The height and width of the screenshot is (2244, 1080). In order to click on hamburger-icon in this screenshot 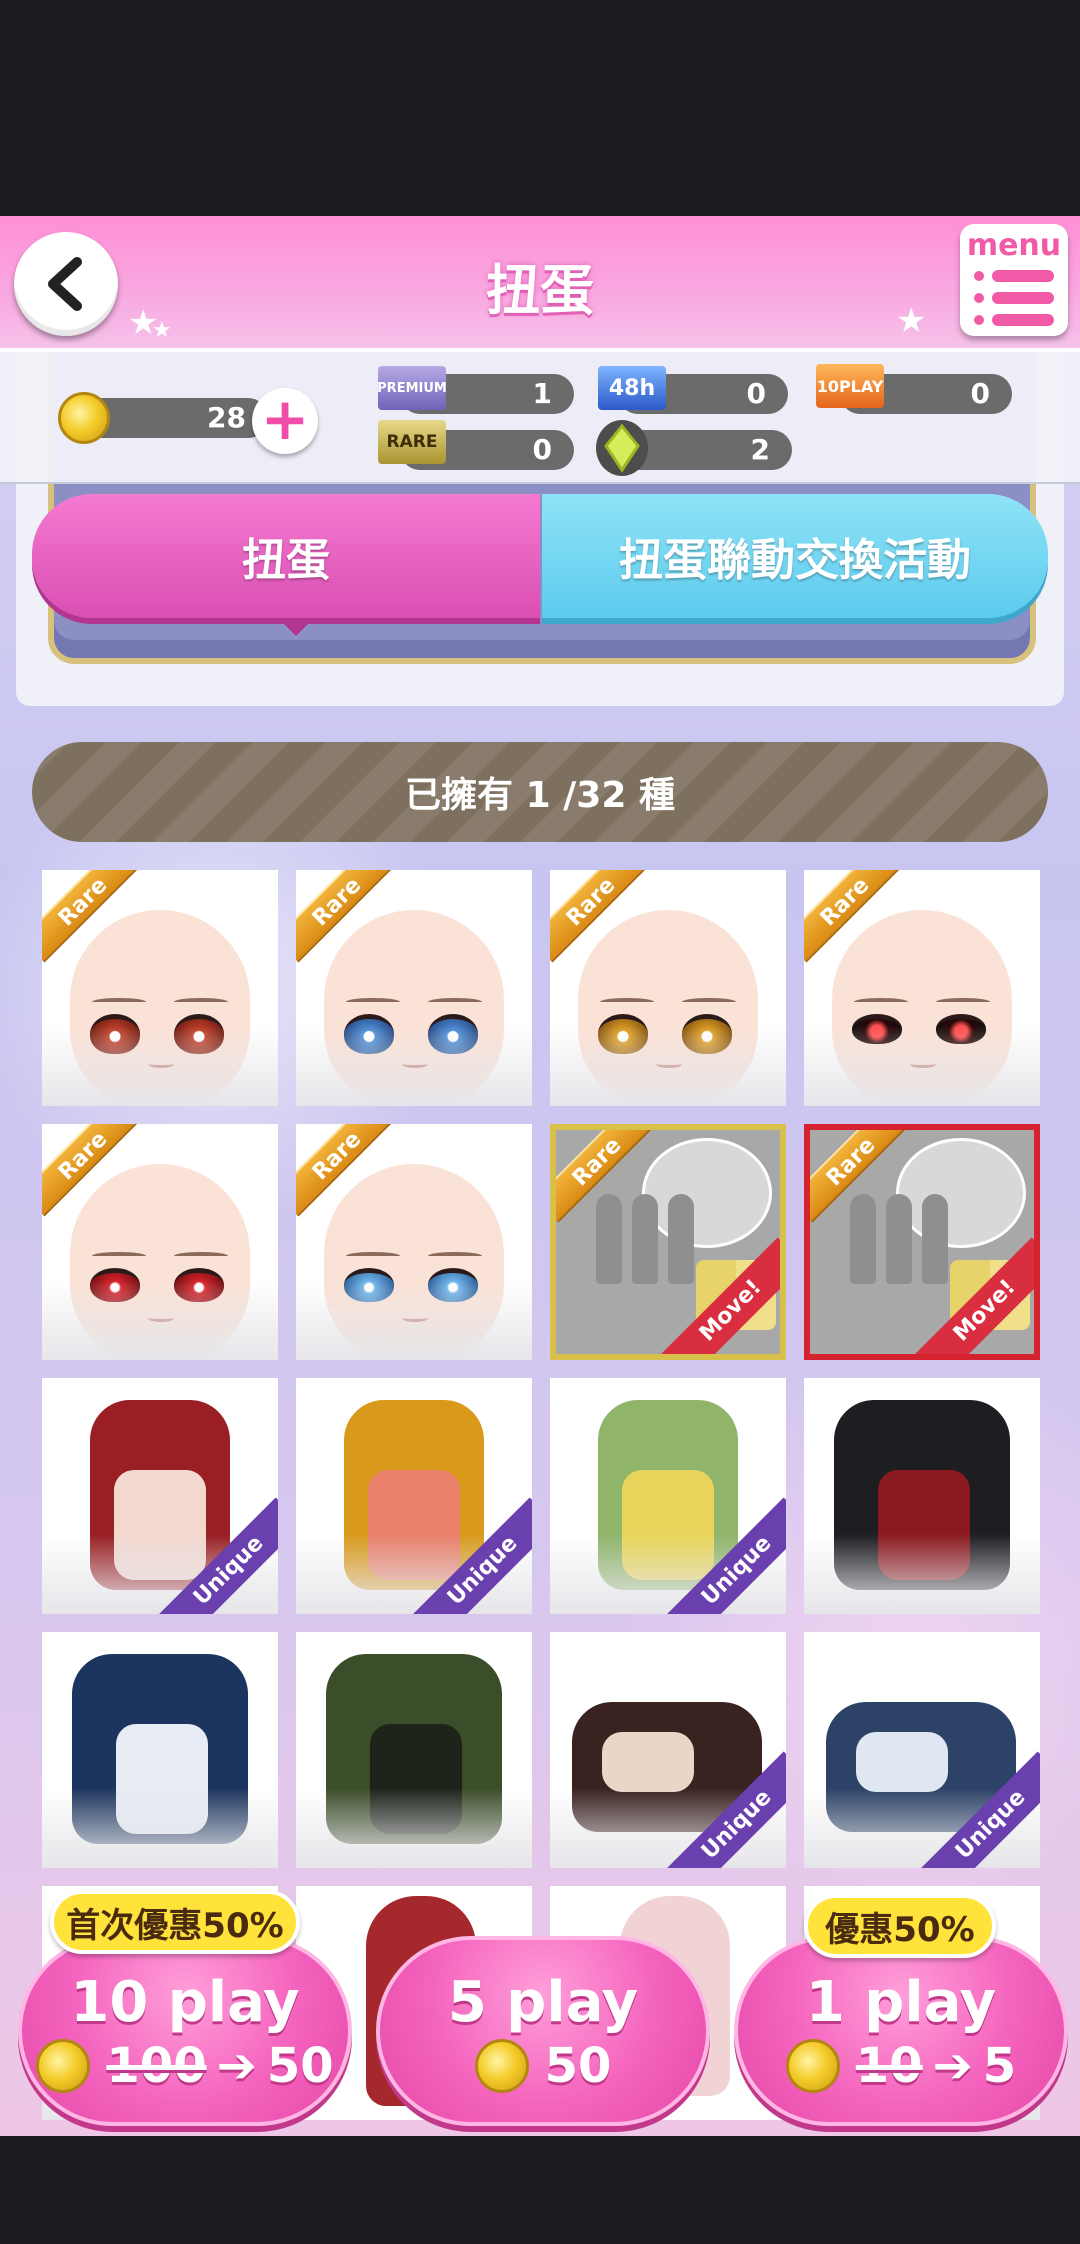, I will do `click(1014, 303)`.